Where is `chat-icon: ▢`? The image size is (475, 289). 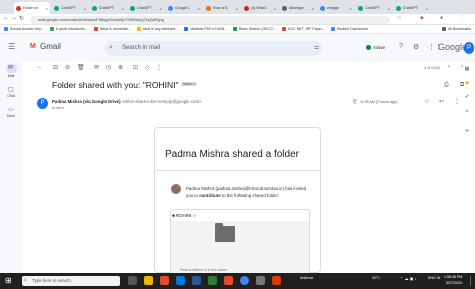
chat-icon: ▢ is located at coordinates (11, 89).